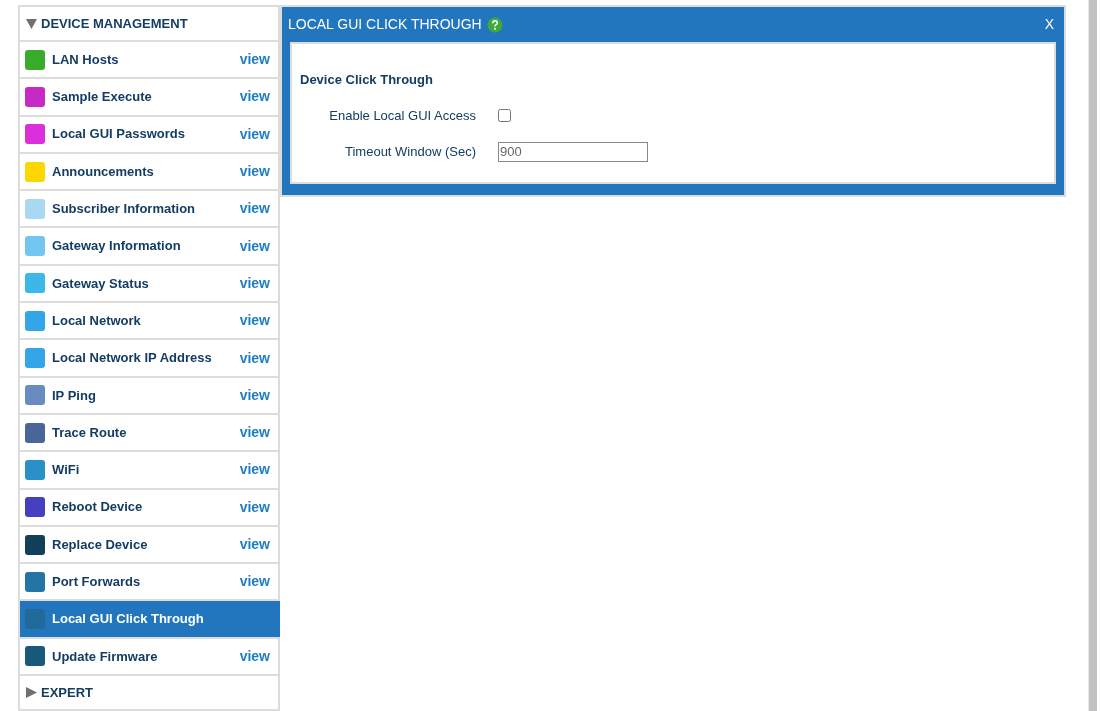 The width and height of the screenshot is (1100, 711). I want to click on item-label: Update Firmware, so click(105, 656).